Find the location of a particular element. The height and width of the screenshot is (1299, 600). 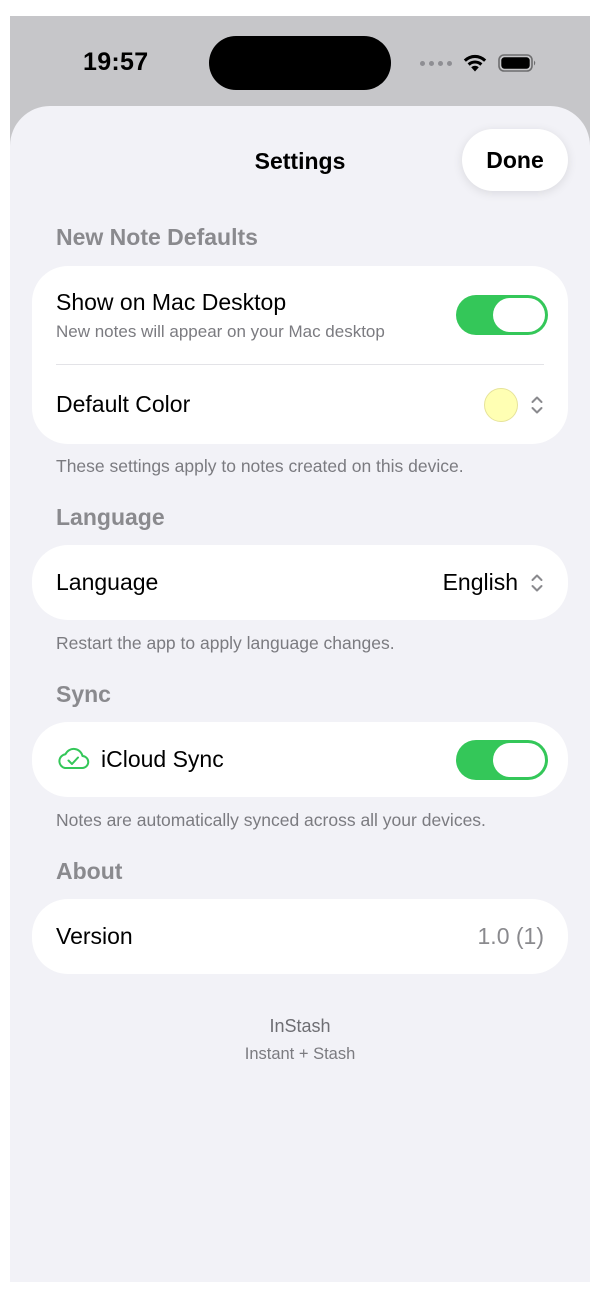

version-label: Version is located at coordinates (94, 936).